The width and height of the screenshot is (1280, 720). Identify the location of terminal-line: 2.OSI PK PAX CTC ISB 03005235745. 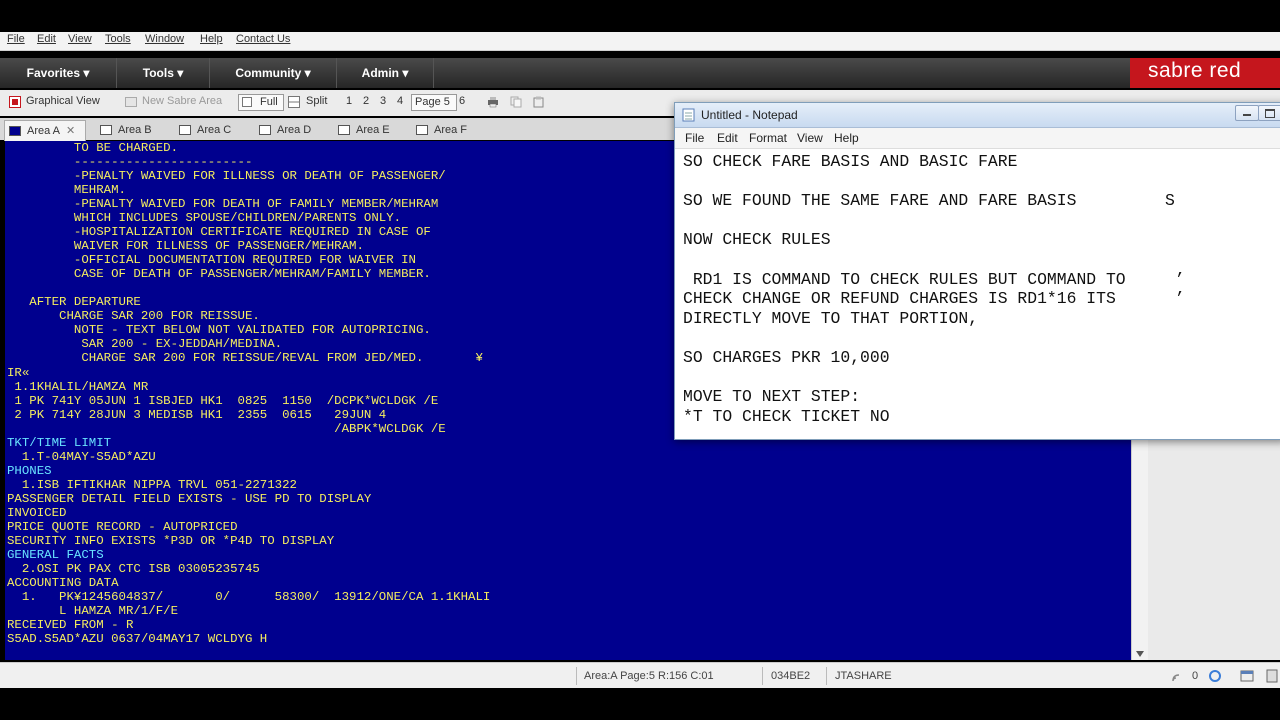
(133, 568).